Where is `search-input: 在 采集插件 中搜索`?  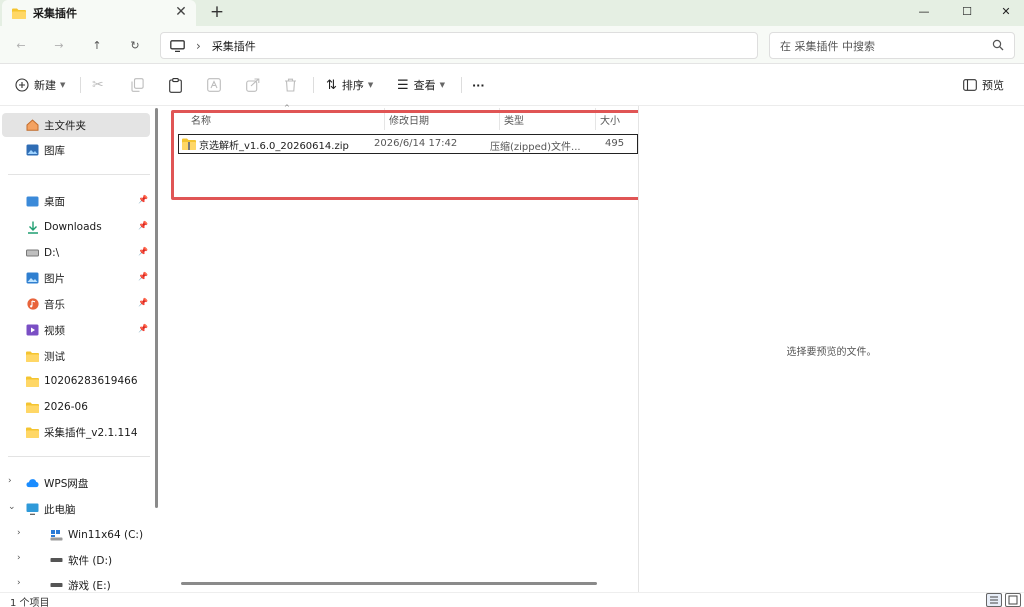 search-input: 在 采集插件 中搜索 is located at coordinates (892, 45).